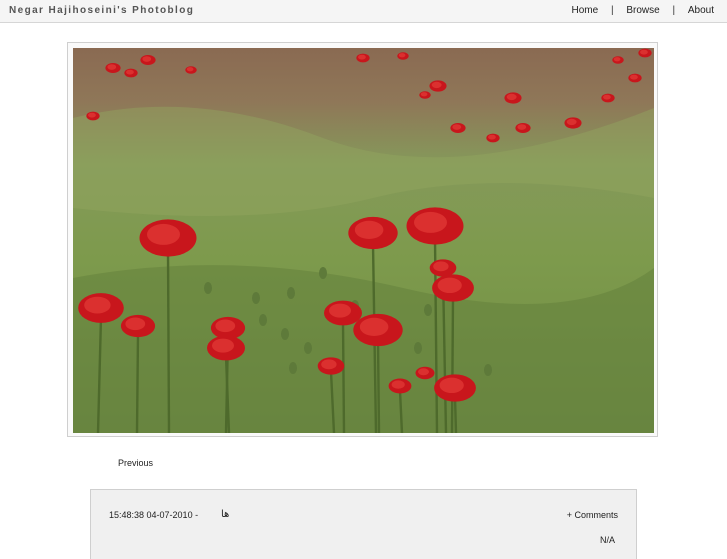 Image resolution: width=727 pixels, height=559 pixels. What do you see at coordinates (135, 463) in the screenshot?
I see `previous-link: Previous` at bounding box center [135, 463].